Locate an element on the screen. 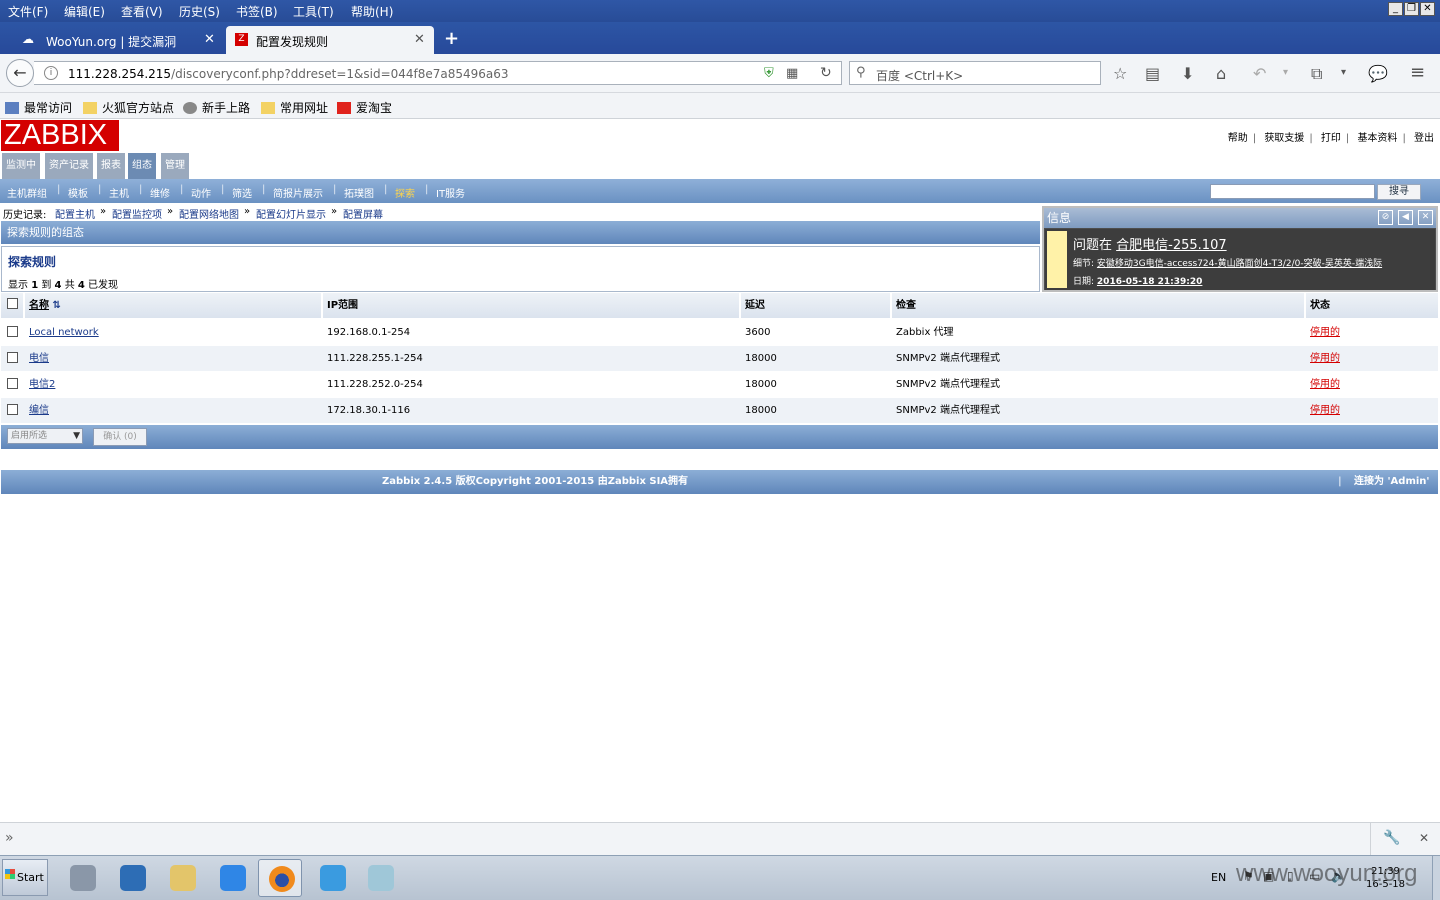 This screenshot has width=1440, height=900. crop-dropdown-icon: ▾ is located at coordinates (1343, 72).